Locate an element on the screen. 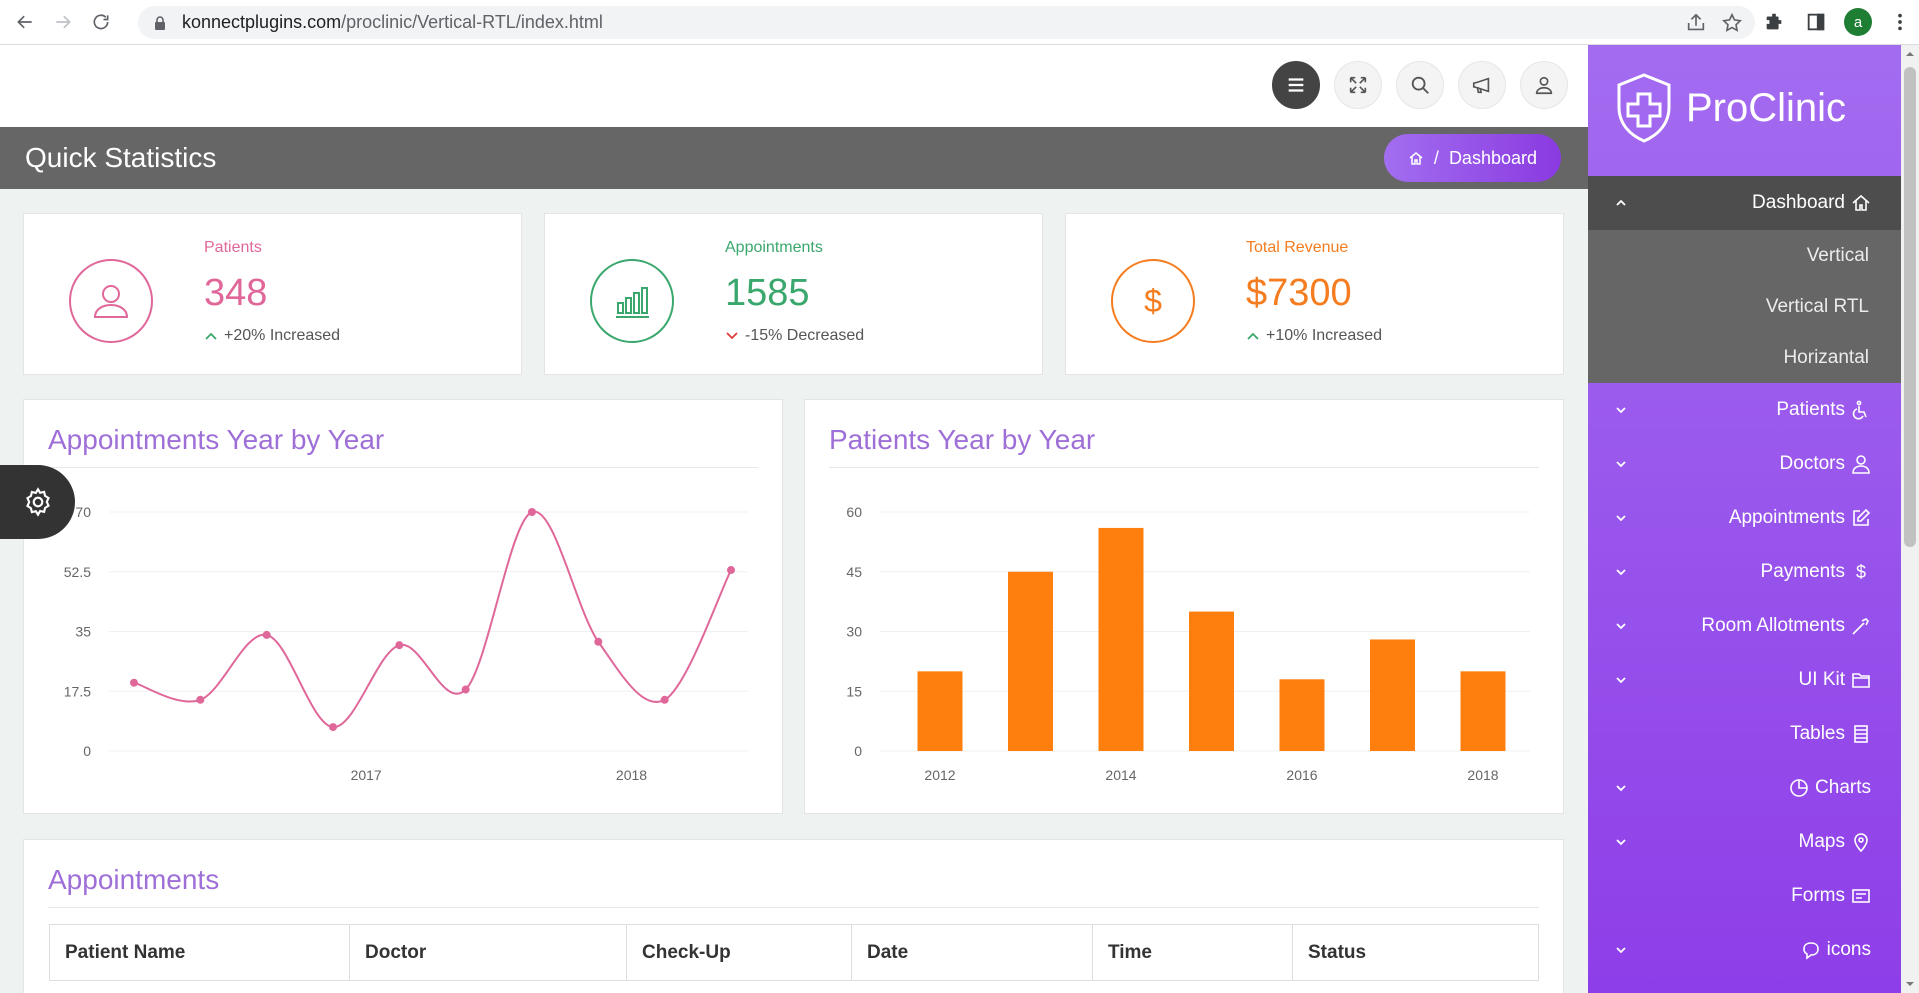 The image size is (1919, 993). stat-label: Appointments is located at coordinates (774, 247).